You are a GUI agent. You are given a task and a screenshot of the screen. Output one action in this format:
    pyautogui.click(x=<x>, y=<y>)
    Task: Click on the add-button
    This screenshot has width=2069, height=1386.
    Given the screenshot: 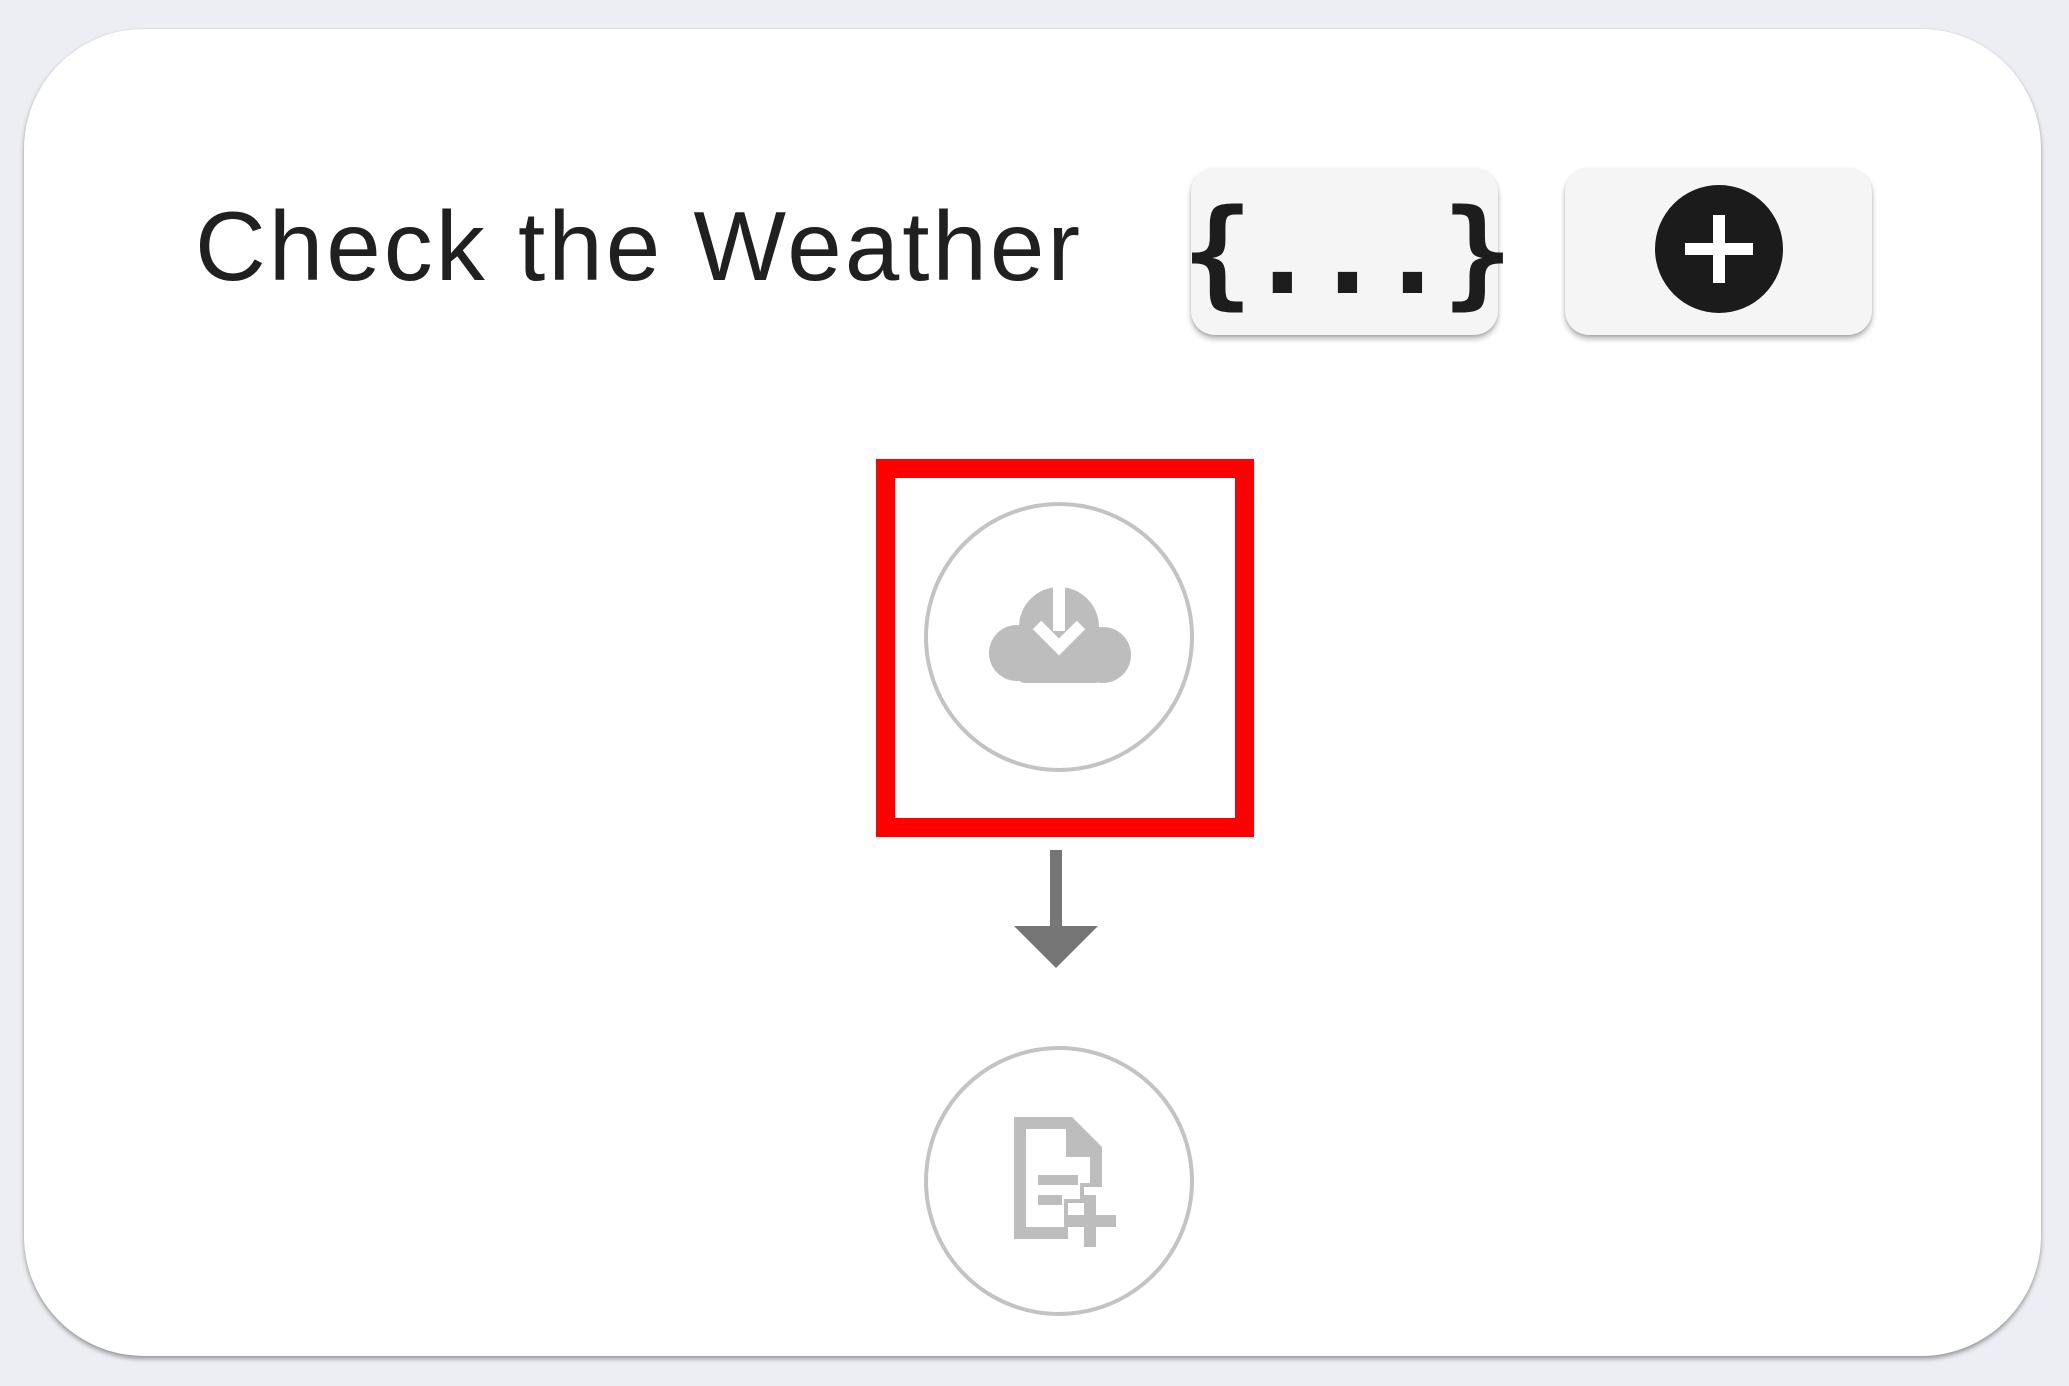 What is the action you would take?
    pyautogui.click(x=1718, y=251)
    